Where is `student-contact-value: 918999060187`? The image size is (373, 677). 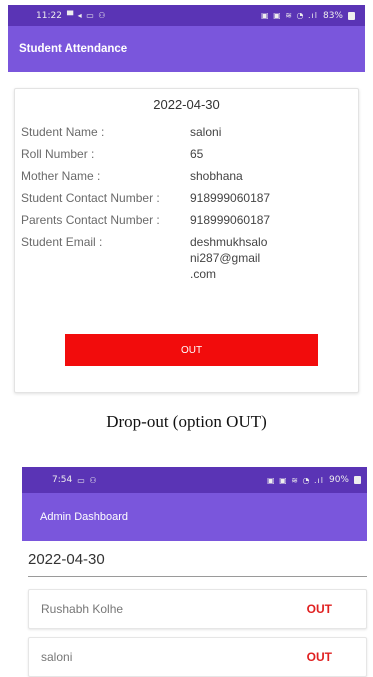
student-contact-value: 918999060187 is located at coordinates (230, 198).